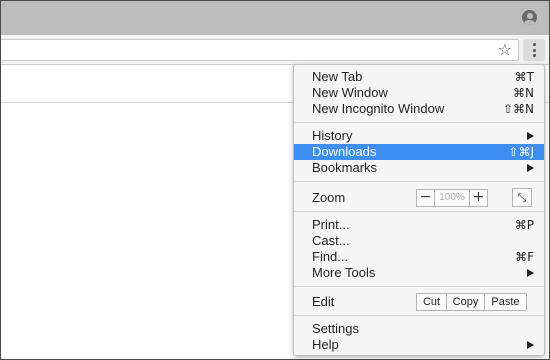 The image size is (550, 360). Describe the element at coordinates (332, 135) in the screenshot. I see `menu-item-label: History` at that location.